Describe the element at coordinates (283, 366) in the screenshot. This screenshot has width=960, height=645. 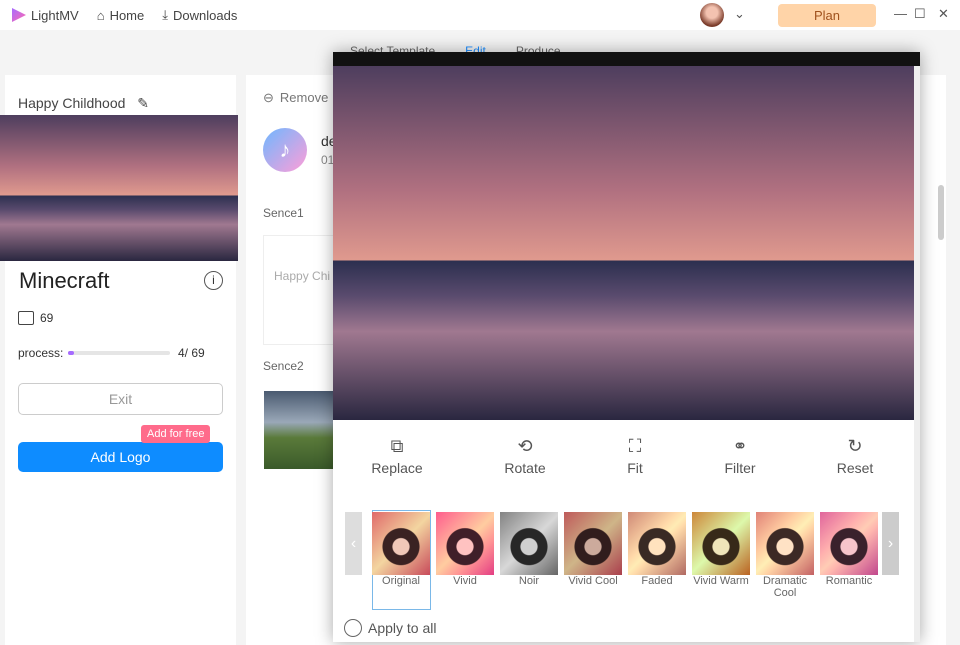
I see `scene2-label: Sence2` at that location.